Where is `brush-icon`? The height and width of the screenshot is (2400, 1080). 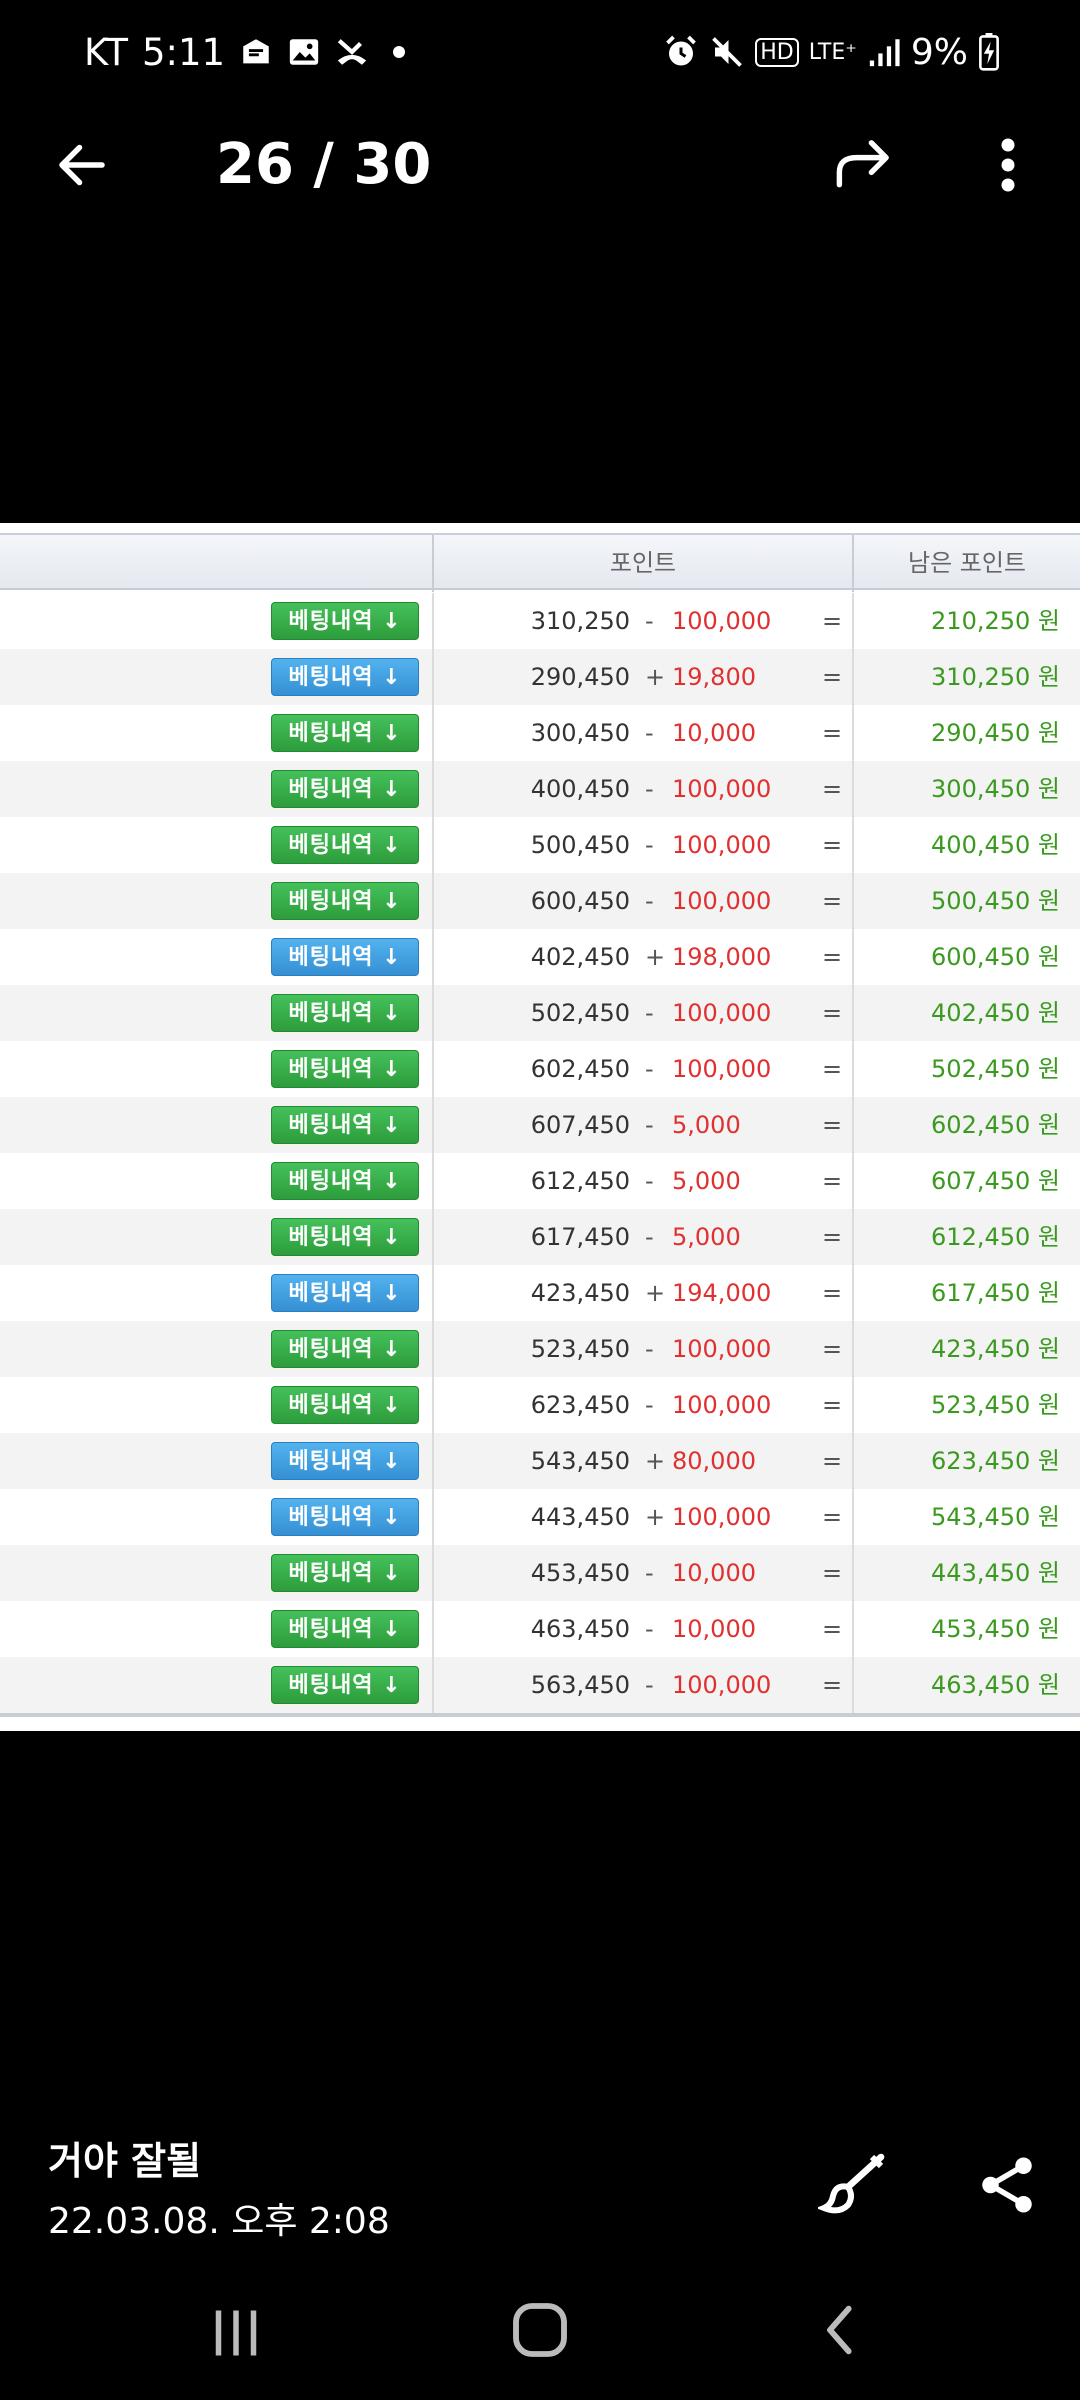
brush-icon is located at coordinates (854, 2184).